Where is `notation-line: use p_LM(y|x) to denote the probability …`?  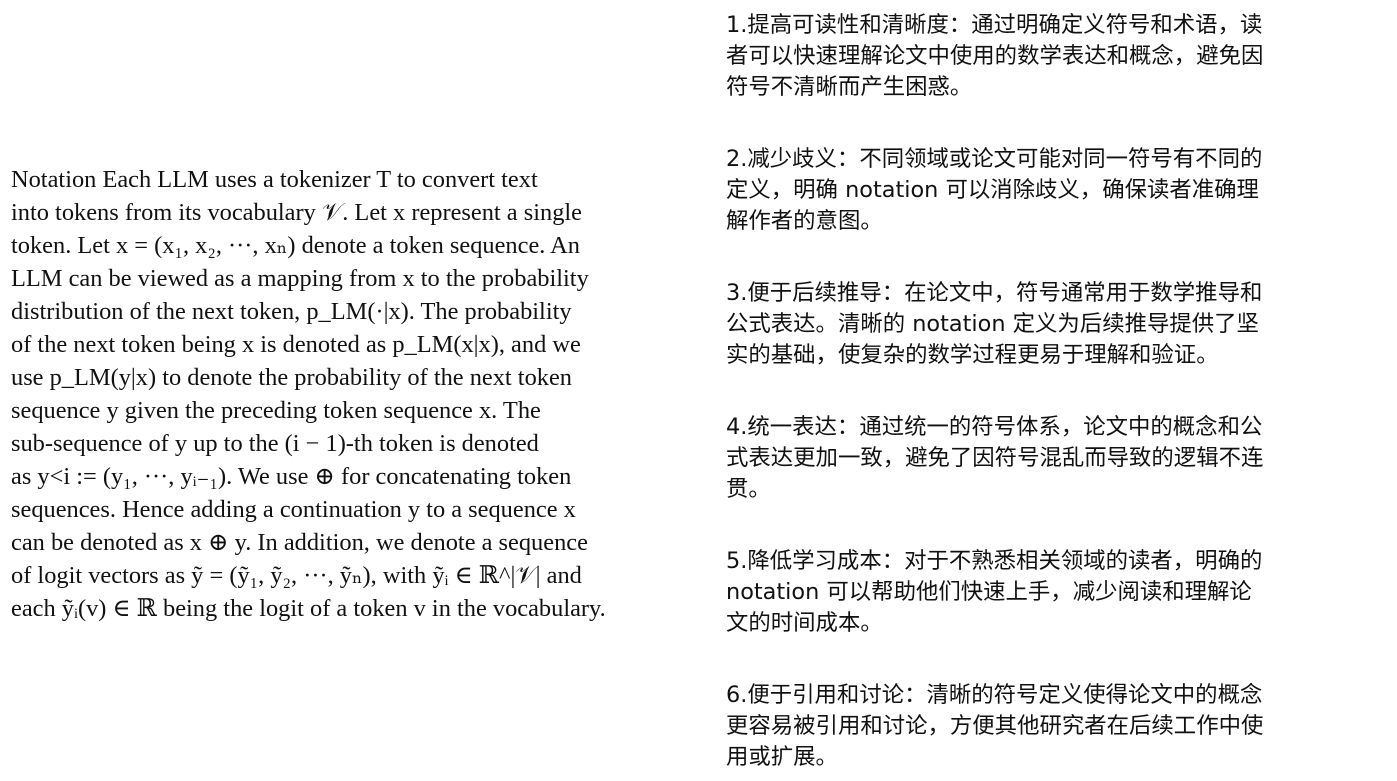 notation-line: use p_LM(y|x) to denote the probability … is located at coordinates (291, 377).